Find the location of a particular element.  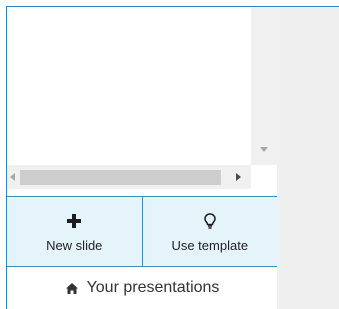

your-presentations-label: Your presentations is located at coordinates (153, 287).